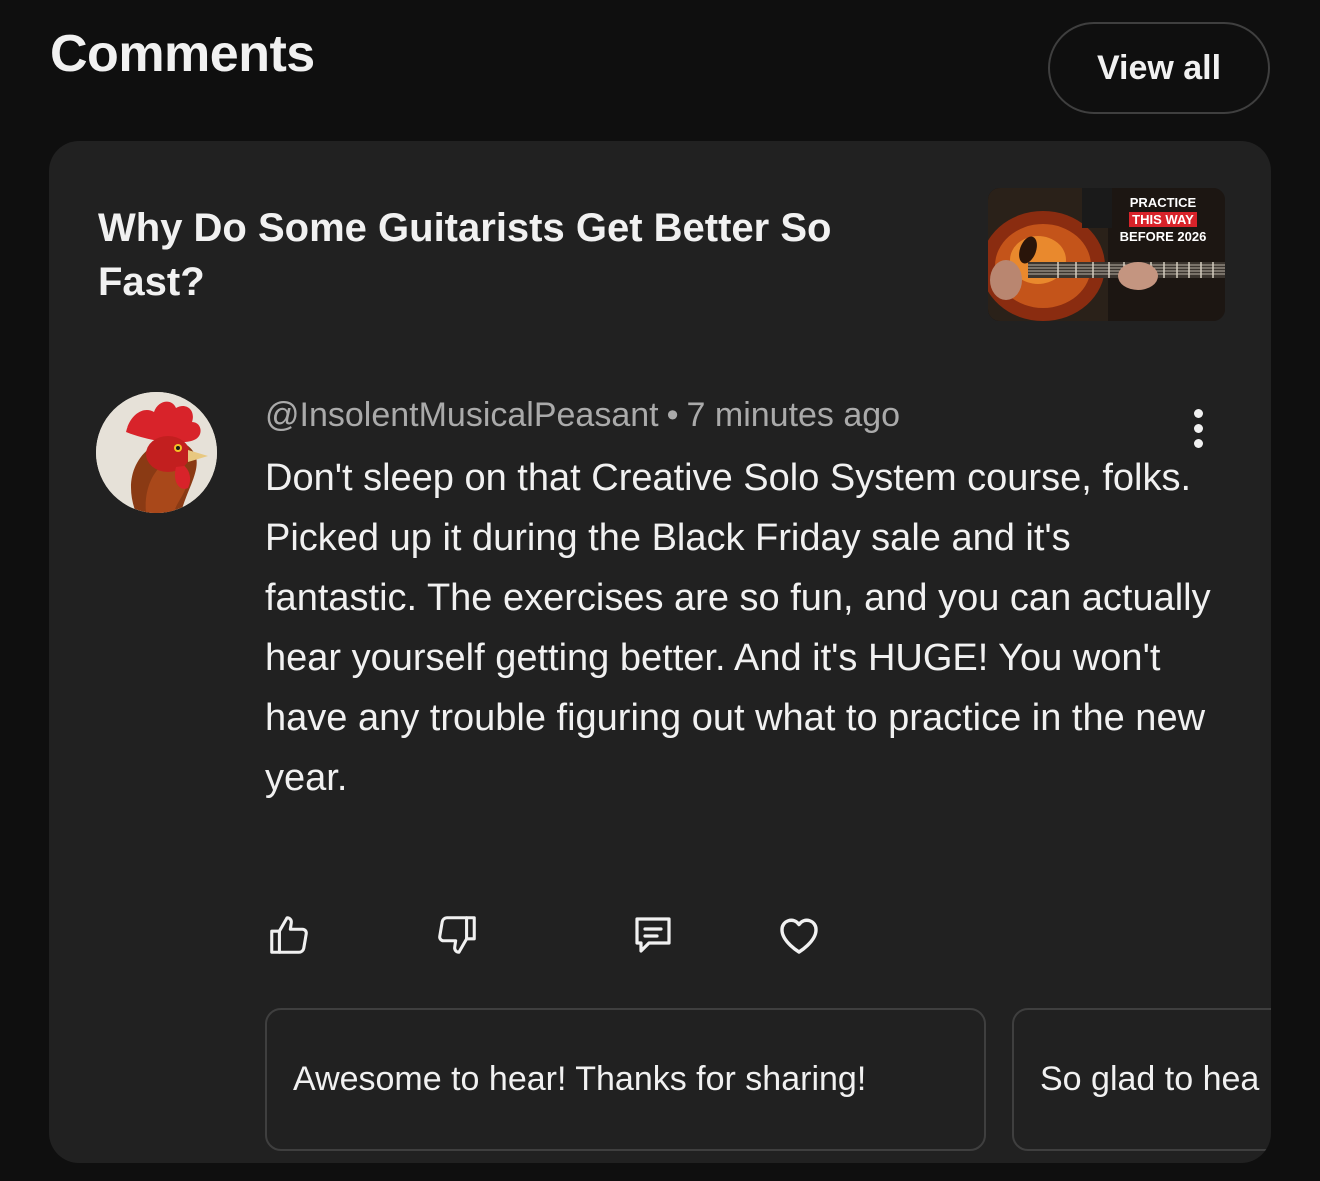  I want to click on more-options-button, so click(1198, 428).